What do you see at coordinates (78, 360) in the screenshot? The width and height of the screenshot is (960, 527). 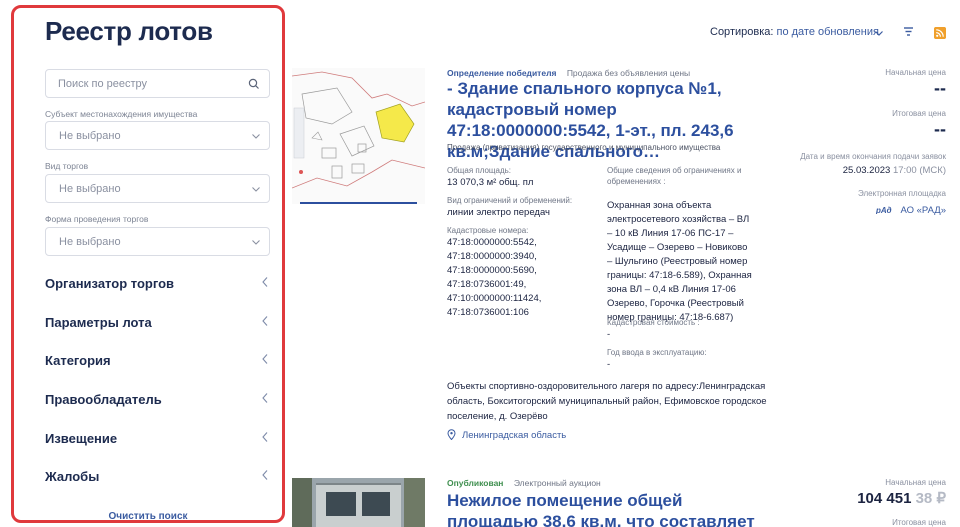 I see `section-category-label: Категория` at bounding box center [78, 360].